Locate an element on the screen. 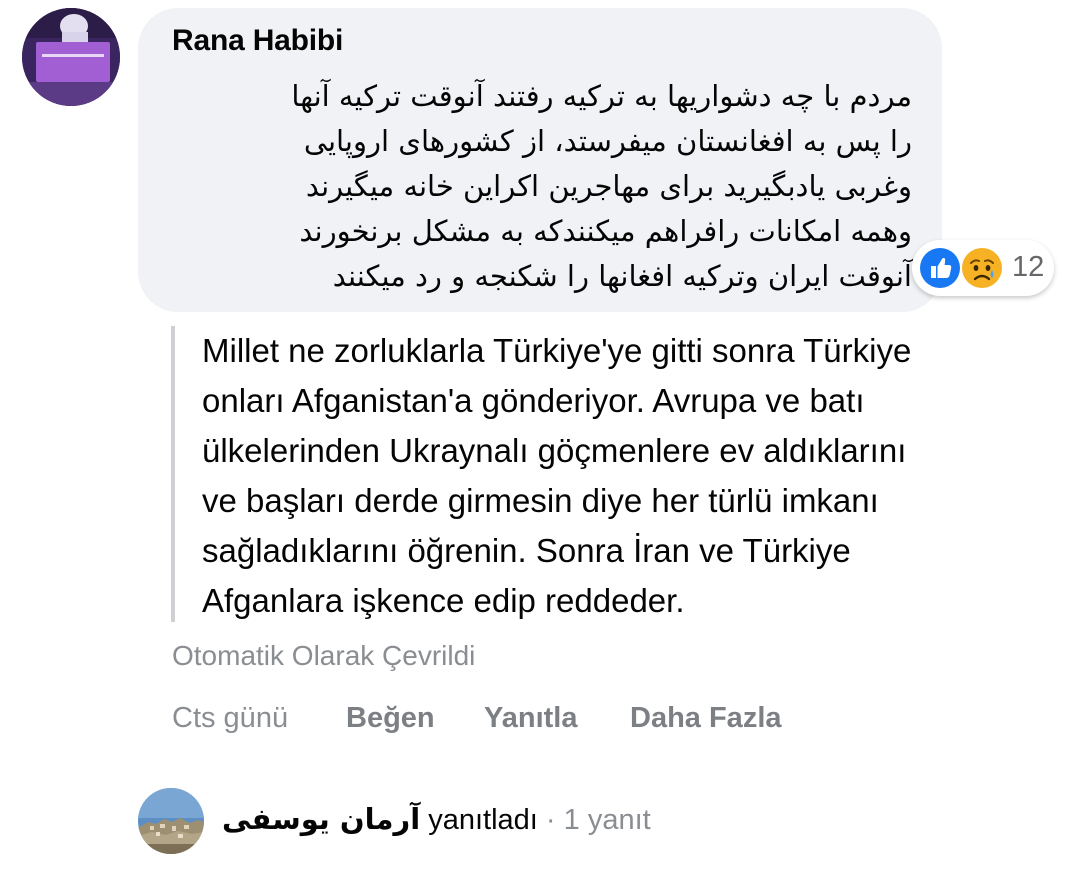 The height and width of the screenshot is (871, 1080). replier-avatar is located at coordinates (171, 821).